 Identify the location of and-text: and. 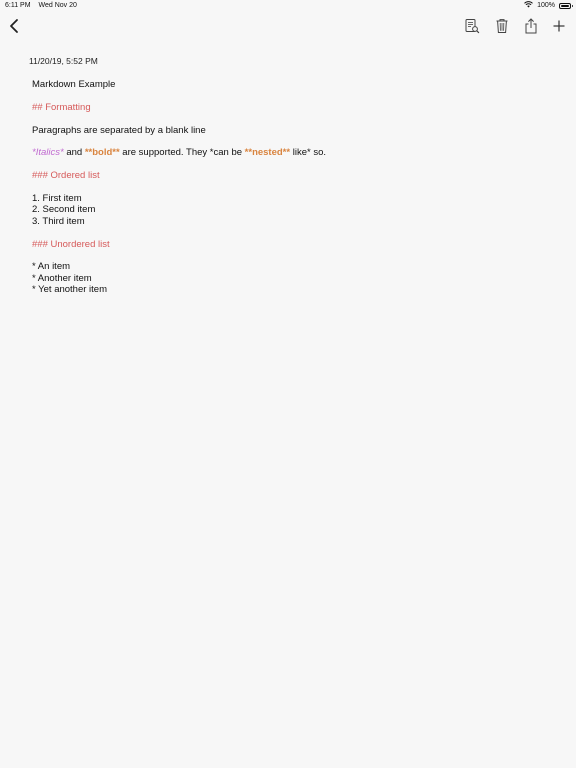
(74, 153).